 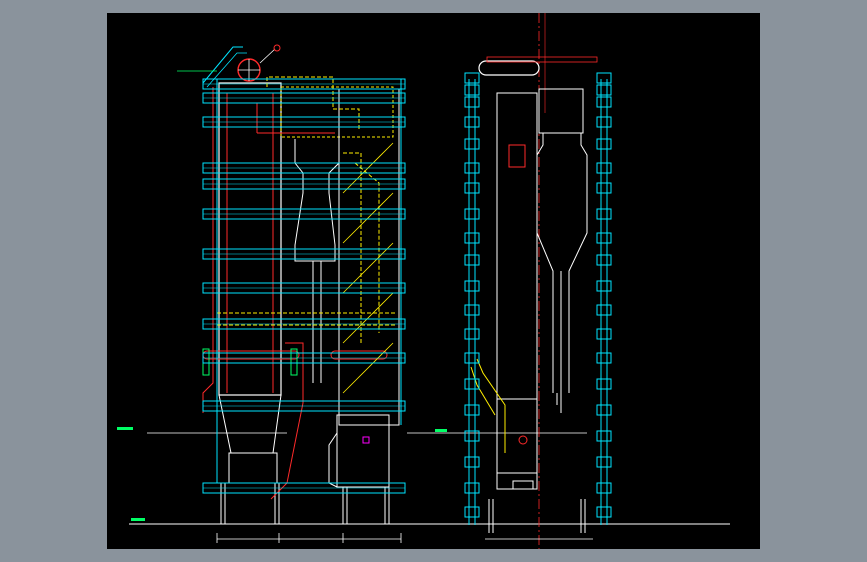 I want to click on platform-levels-side, so click(x=538, y=295).